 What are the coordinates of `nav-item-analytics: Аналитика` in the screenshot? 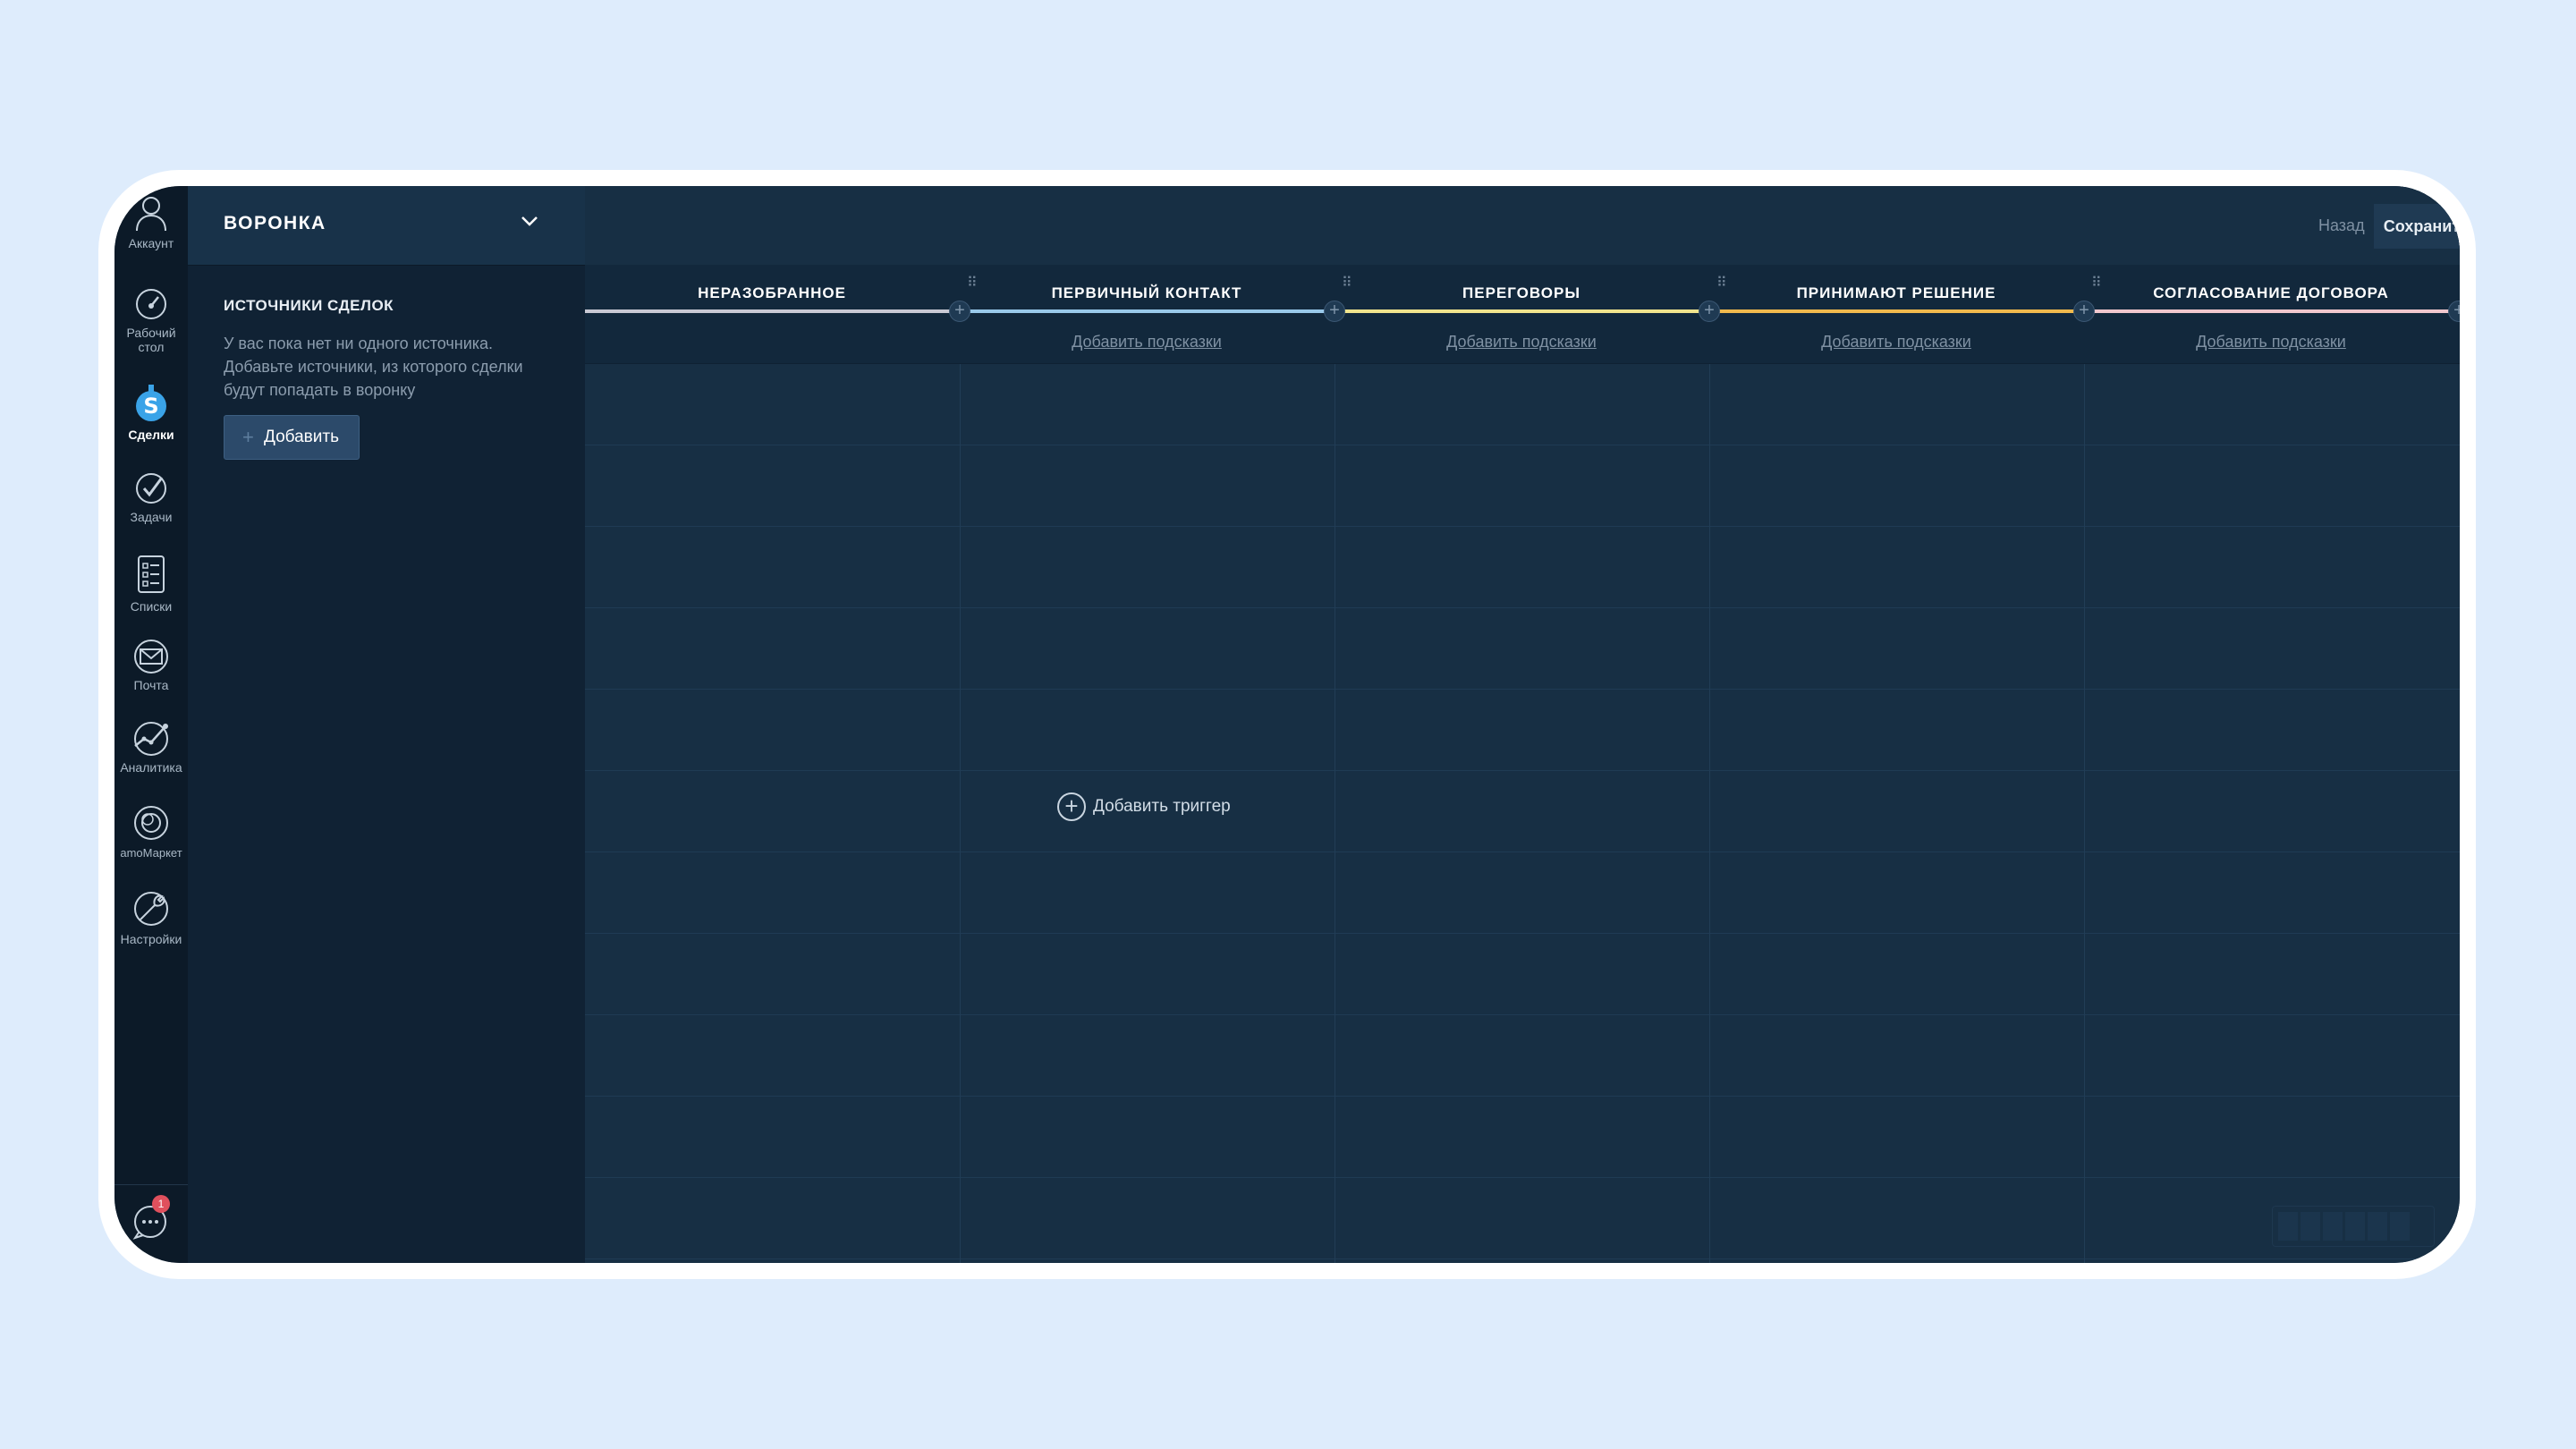 It's located at (151, 747).